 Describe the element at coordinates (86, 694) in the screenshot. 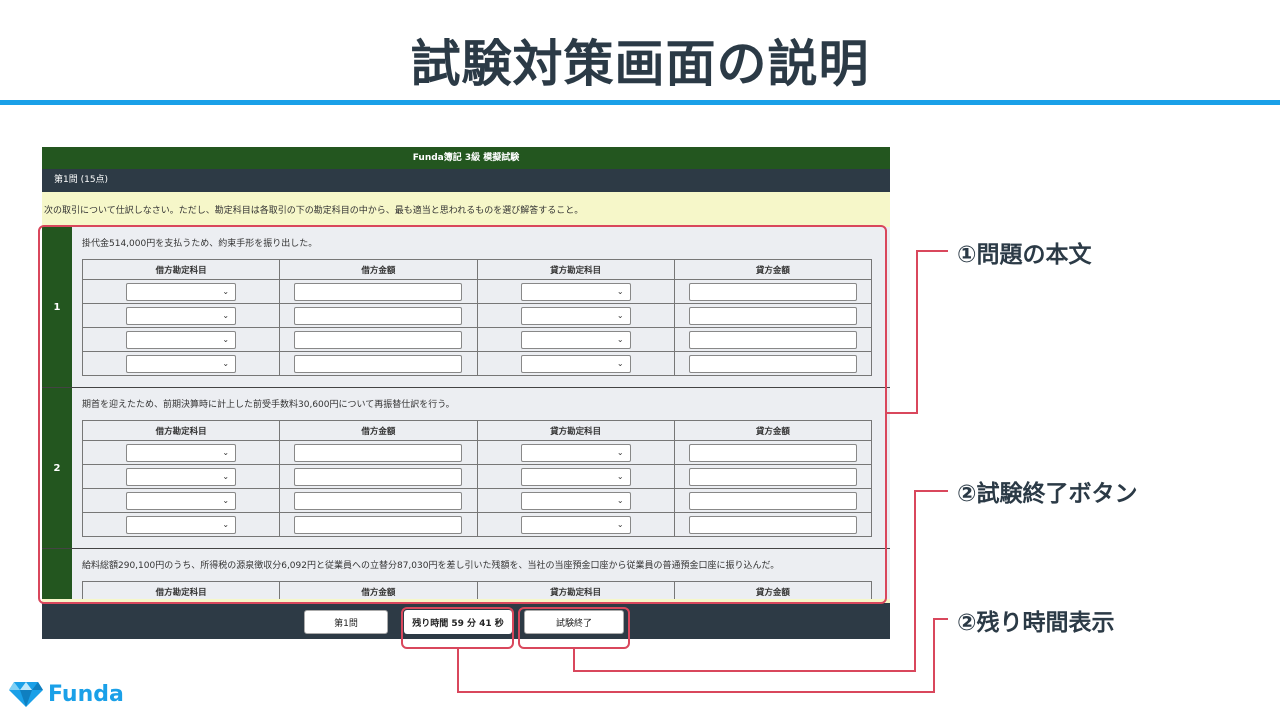

I see `logo-wordmark: Funda` at that location.